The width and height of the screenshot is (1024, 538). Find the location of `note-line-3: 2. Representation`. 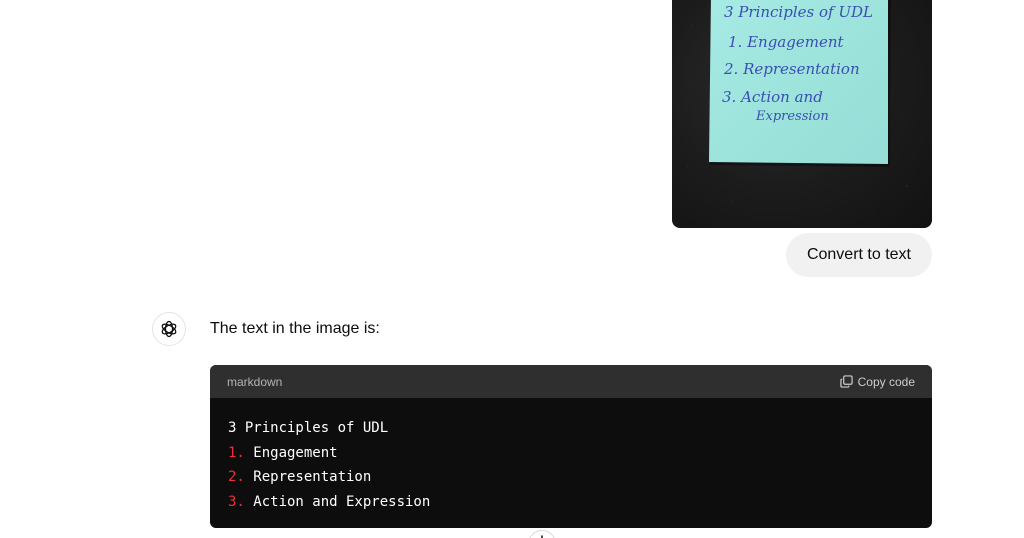

note-line-3: 2. Representation is located at coordinates (791, 69).